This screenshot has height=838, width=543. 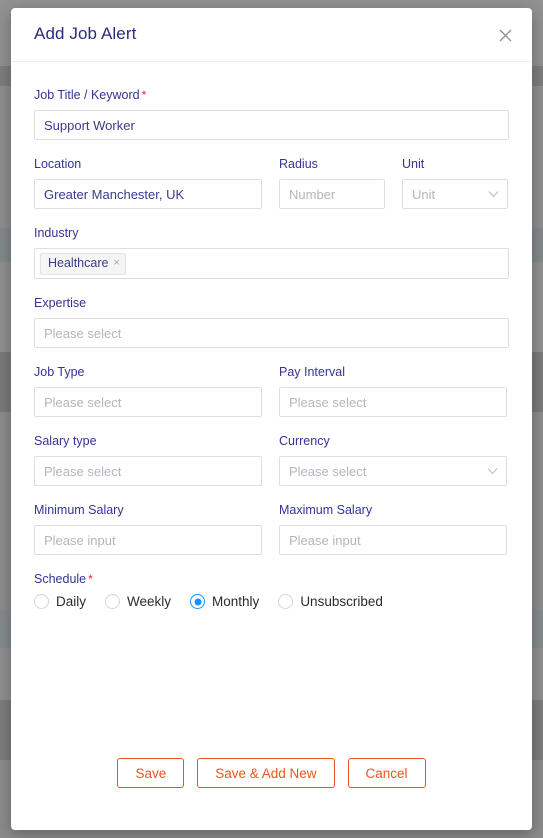 What do you see at coordinates (149, 601) in the screenshot?
I see `radio-label-weekly: Weekly` at bounding box center [149, 601].